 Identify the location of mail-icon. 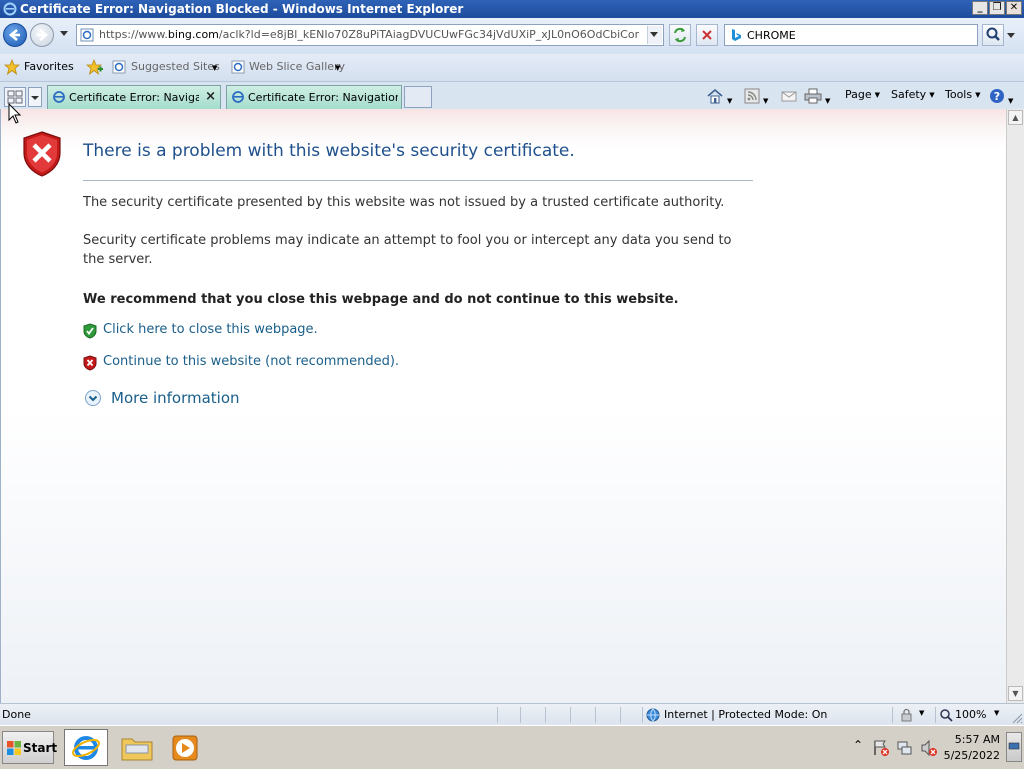
(789, 96).